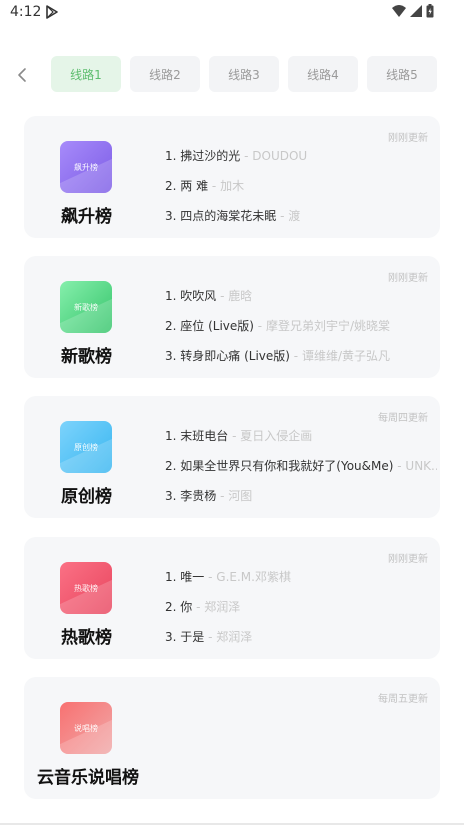 Image resolution: width=464 pixels, height=825 pixels. I want to click on artist-name: 摩登兄弟刘宇宁/姚晓棠, so click(327, 326).